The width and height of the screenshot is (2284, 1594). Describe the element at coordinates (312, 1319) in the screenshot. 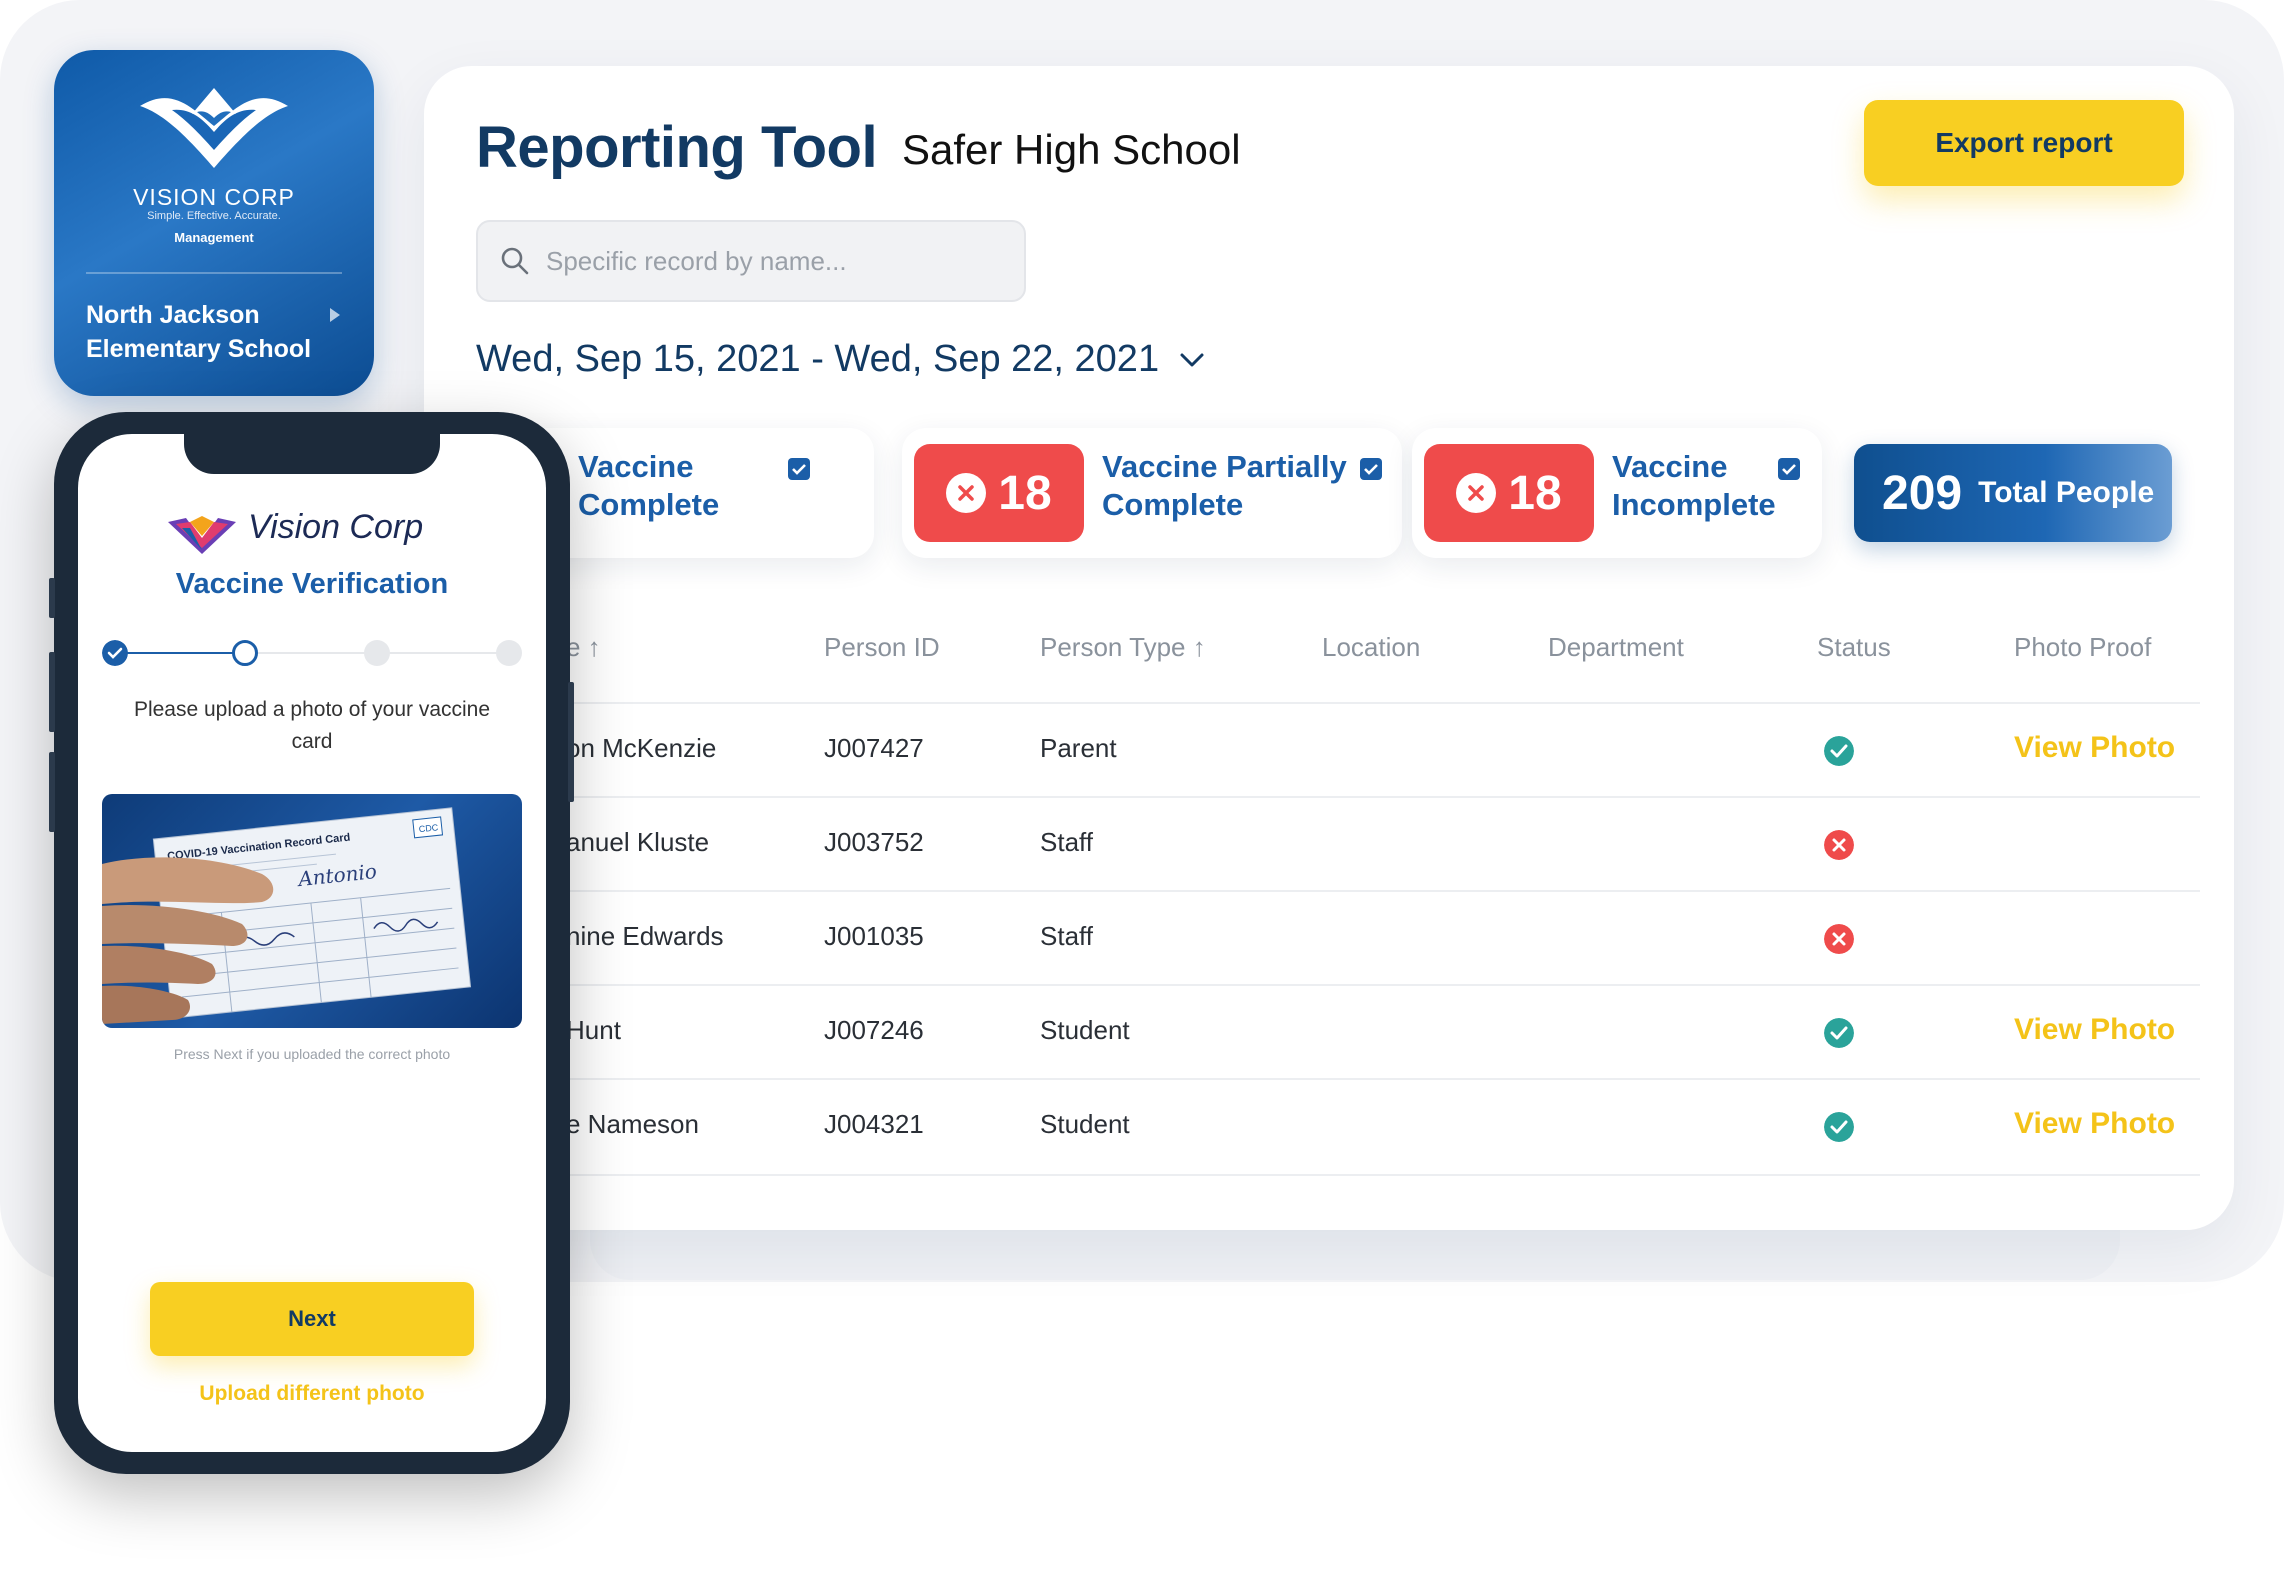

I see `next-button: Next` at that location.